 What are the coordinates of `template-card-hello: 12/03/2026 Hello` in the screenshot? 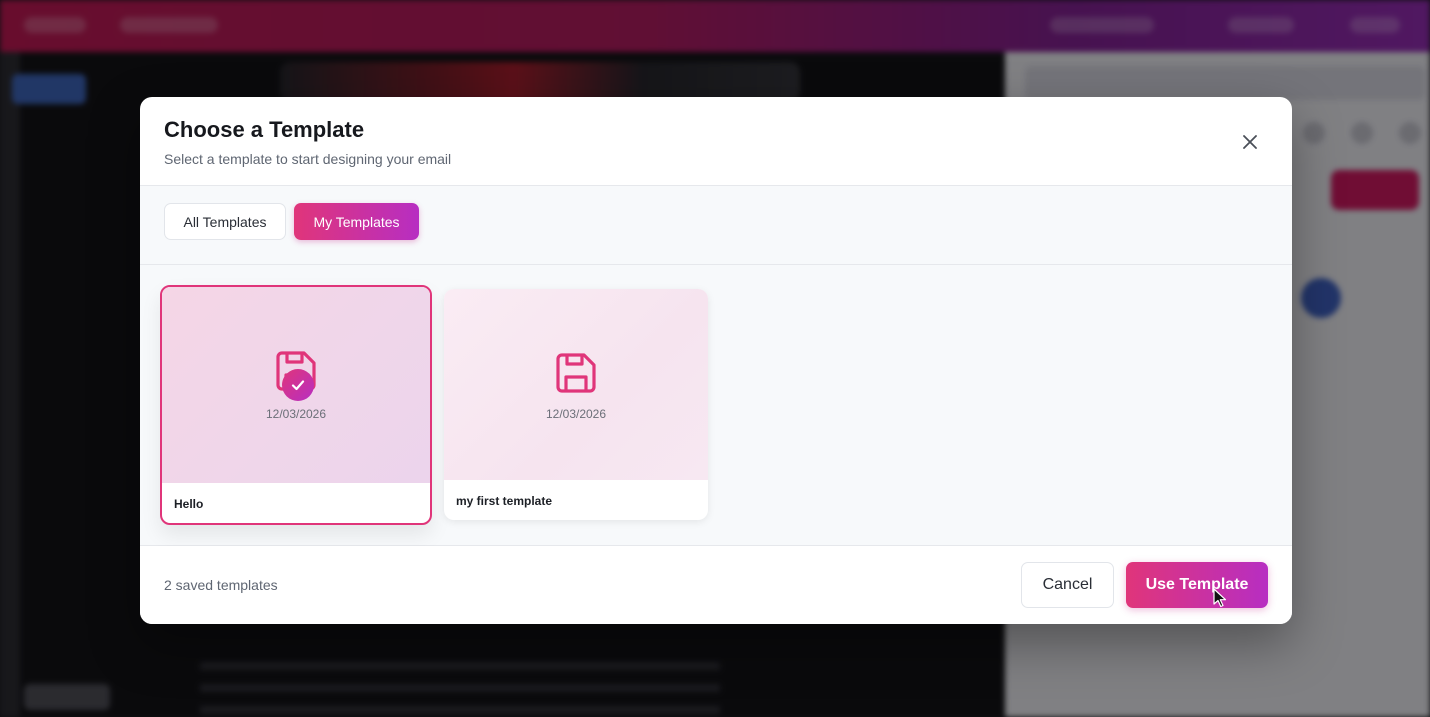 It's located at (296, 405).